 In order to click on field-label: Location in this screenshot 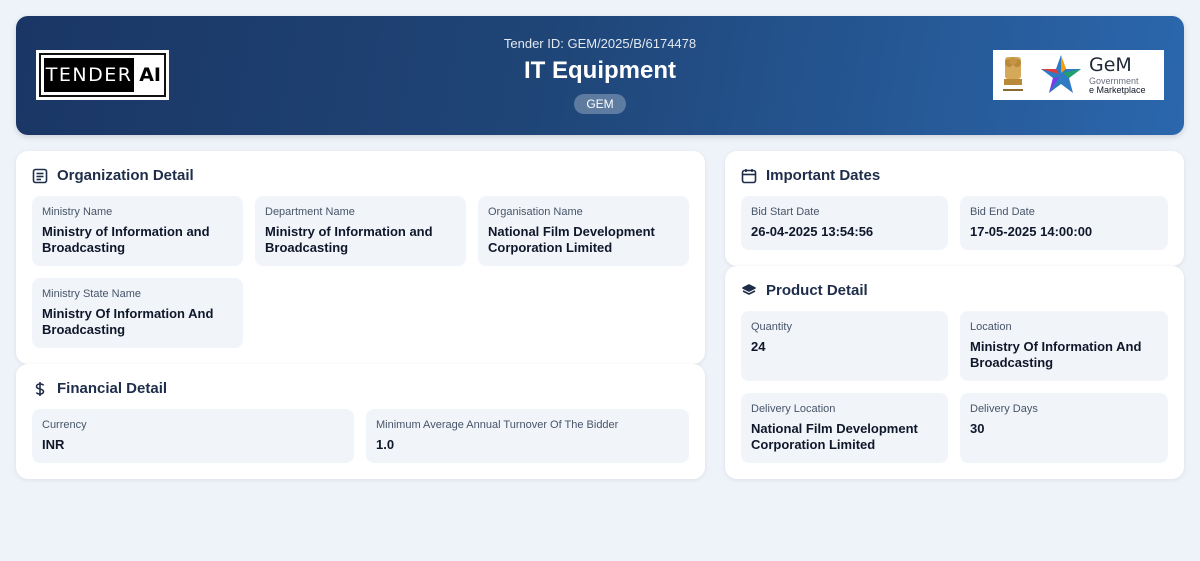, I will do `click(991, 327)`.